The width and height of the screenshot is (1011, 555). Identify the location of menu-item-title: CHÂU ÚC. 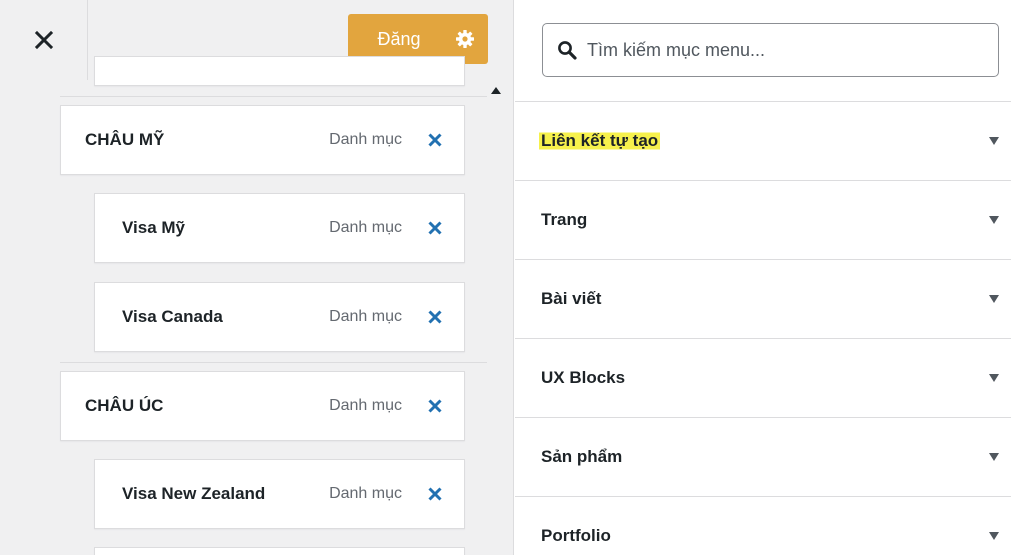
(124, 405).